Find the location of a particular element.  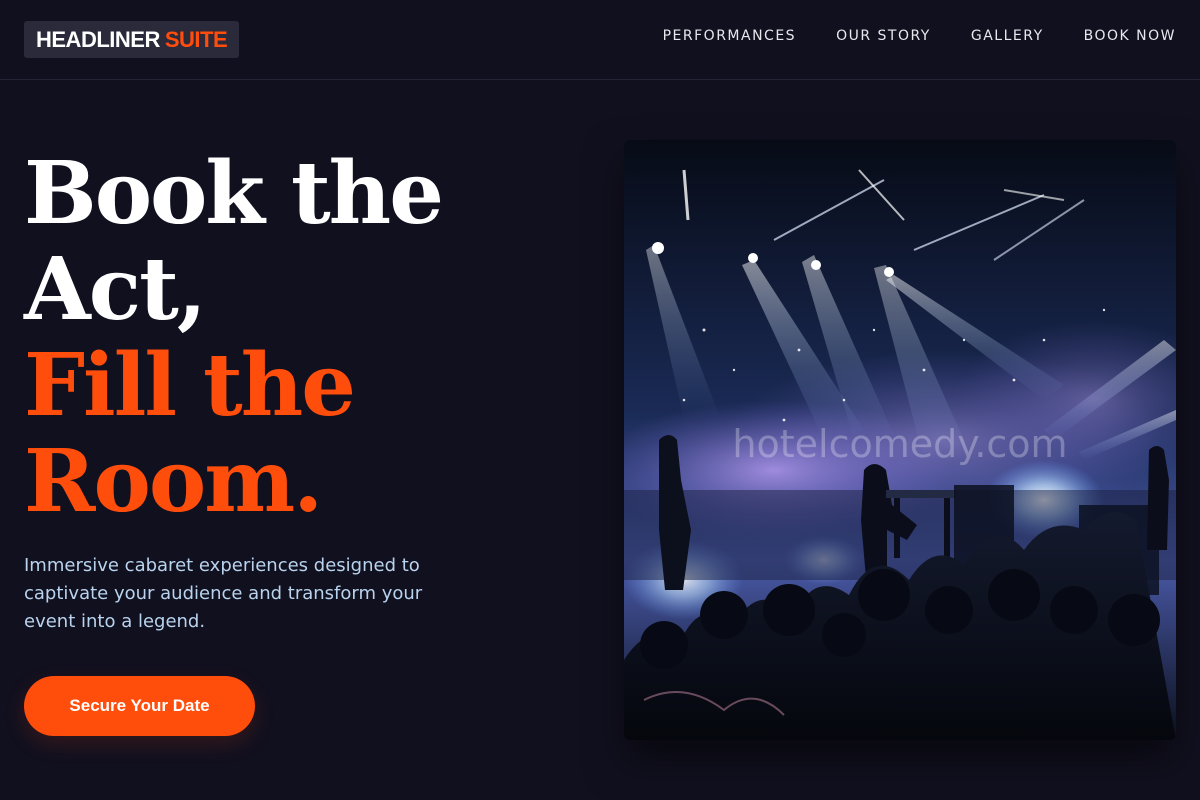

nav-link-our-story: OUR STORY is located at coordinates (883, 36).